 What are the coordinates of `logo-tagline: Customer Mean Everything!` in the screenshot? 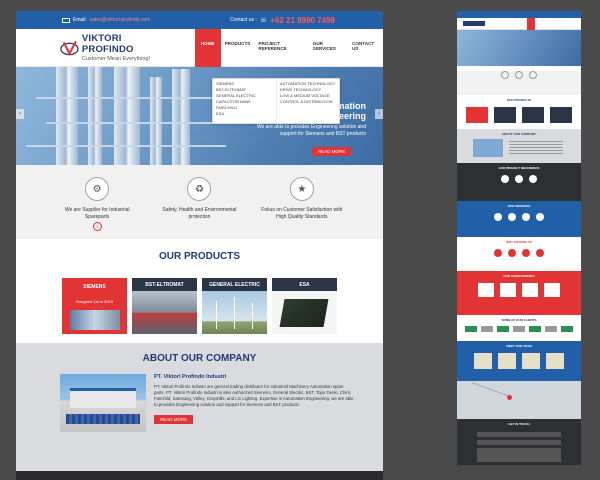 It's located at (116, 59).